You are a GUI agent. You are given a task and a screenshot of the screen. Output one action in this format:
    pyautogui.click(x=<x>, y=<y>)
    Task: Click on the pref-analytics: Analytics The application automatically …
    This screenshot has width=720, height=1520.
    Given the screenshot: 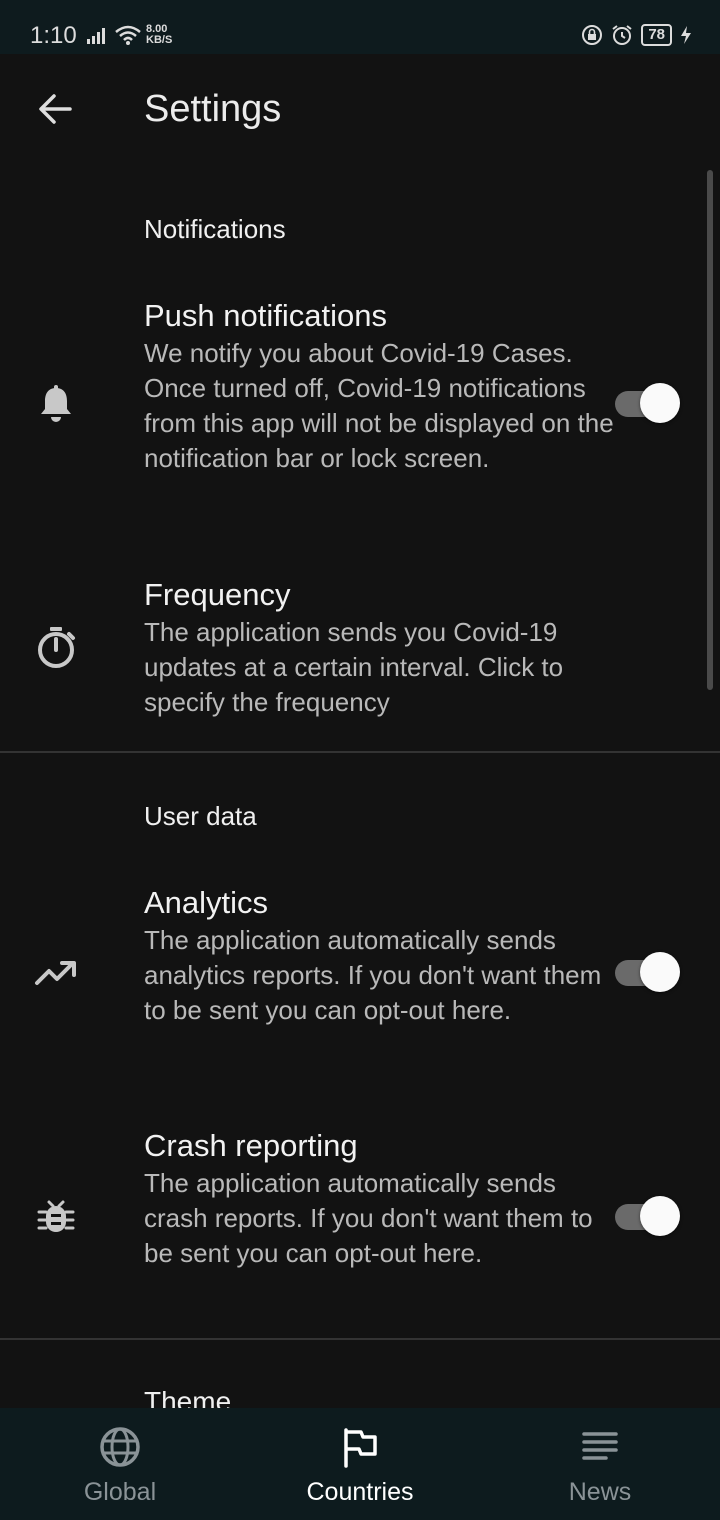 What is the action you would take?
    pyautogui.click(x=360, y=975)
    